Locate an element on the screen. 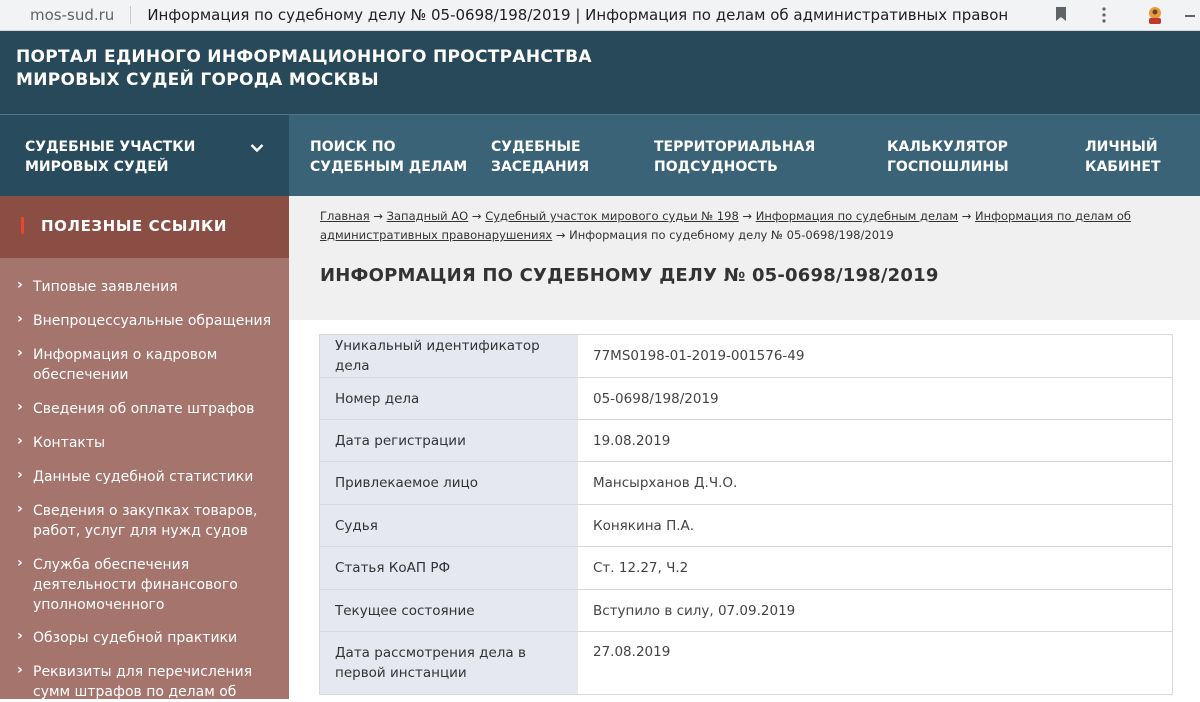 The width and height of the screenshot is (1200, 702). sidebar-item-label: Типовые заявления is located at coordinates (105, 287).